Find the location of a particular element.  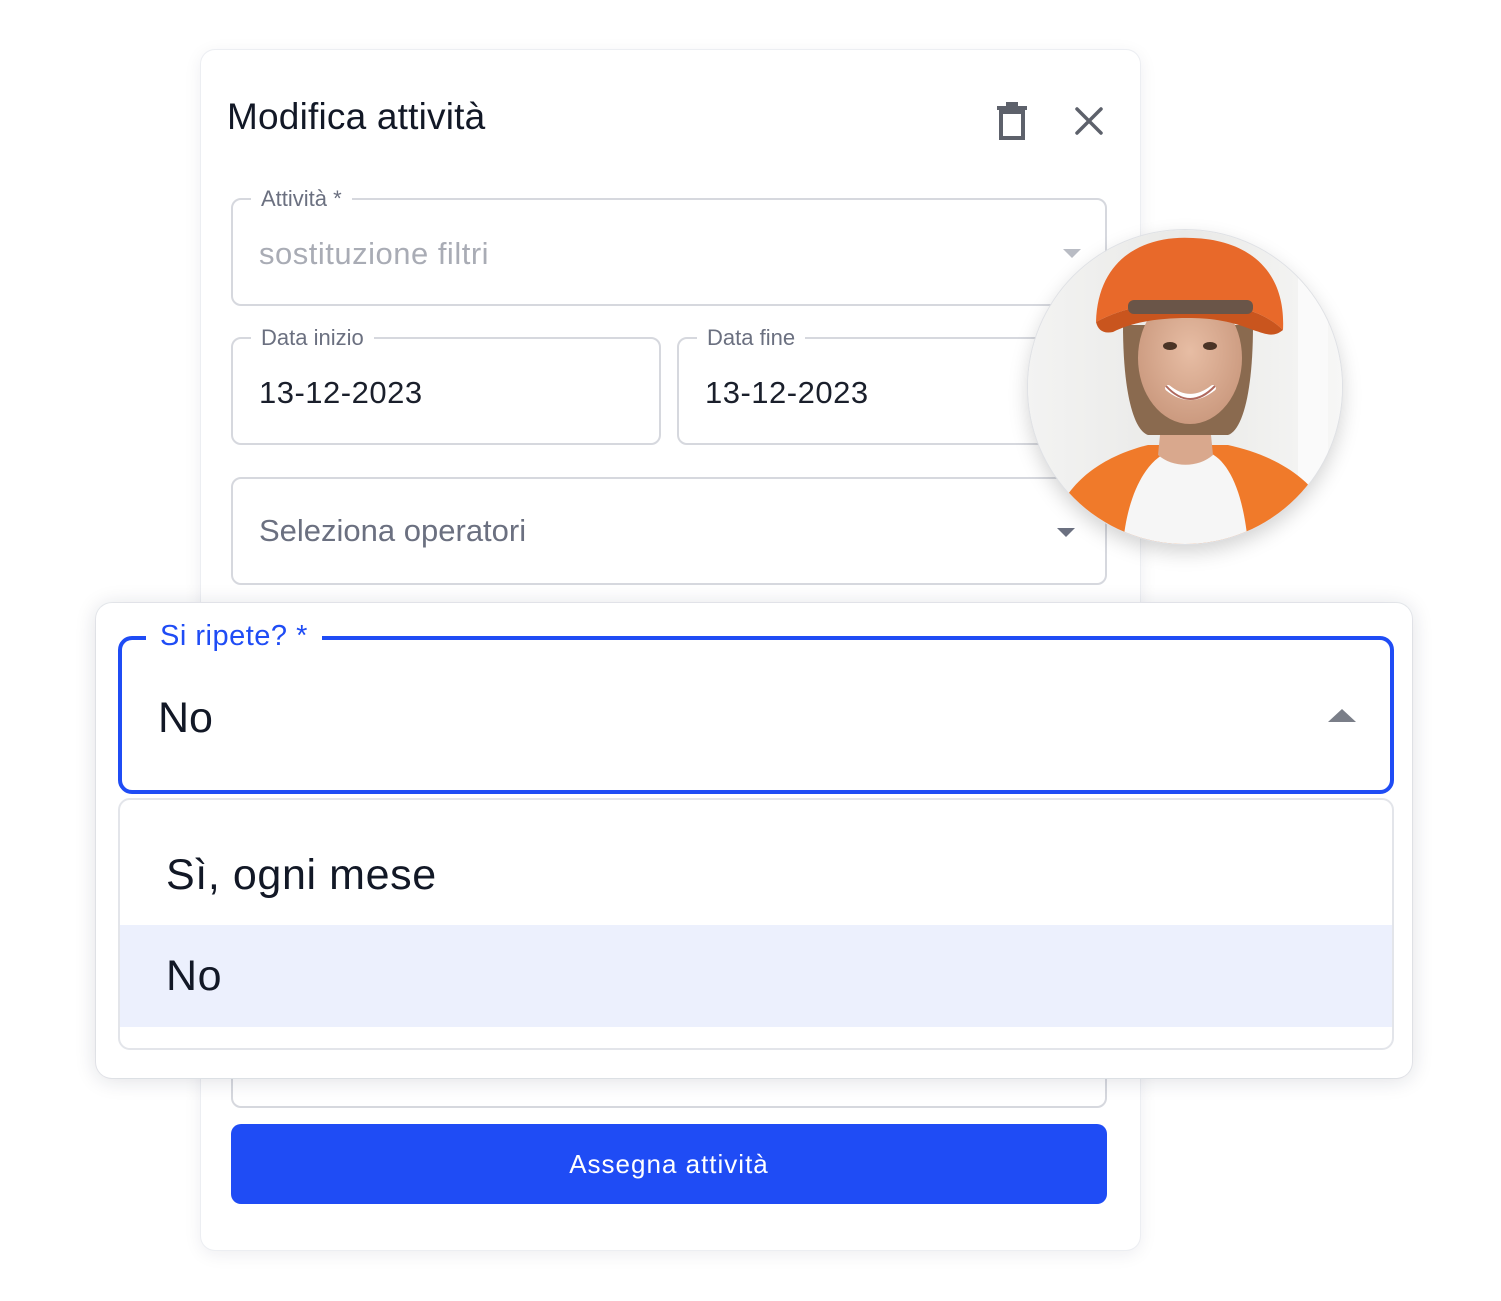

close-icon is located at coordinates (1089, 121).